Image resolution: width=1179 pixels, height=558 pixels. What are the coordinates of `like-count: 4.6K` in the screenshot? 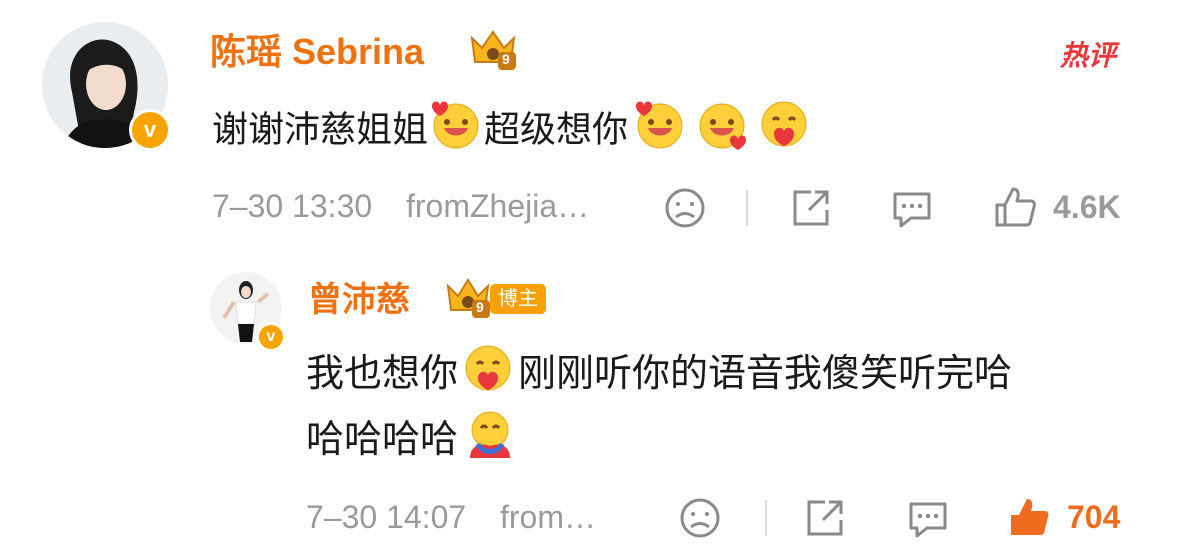 It's located at (1087, 206).